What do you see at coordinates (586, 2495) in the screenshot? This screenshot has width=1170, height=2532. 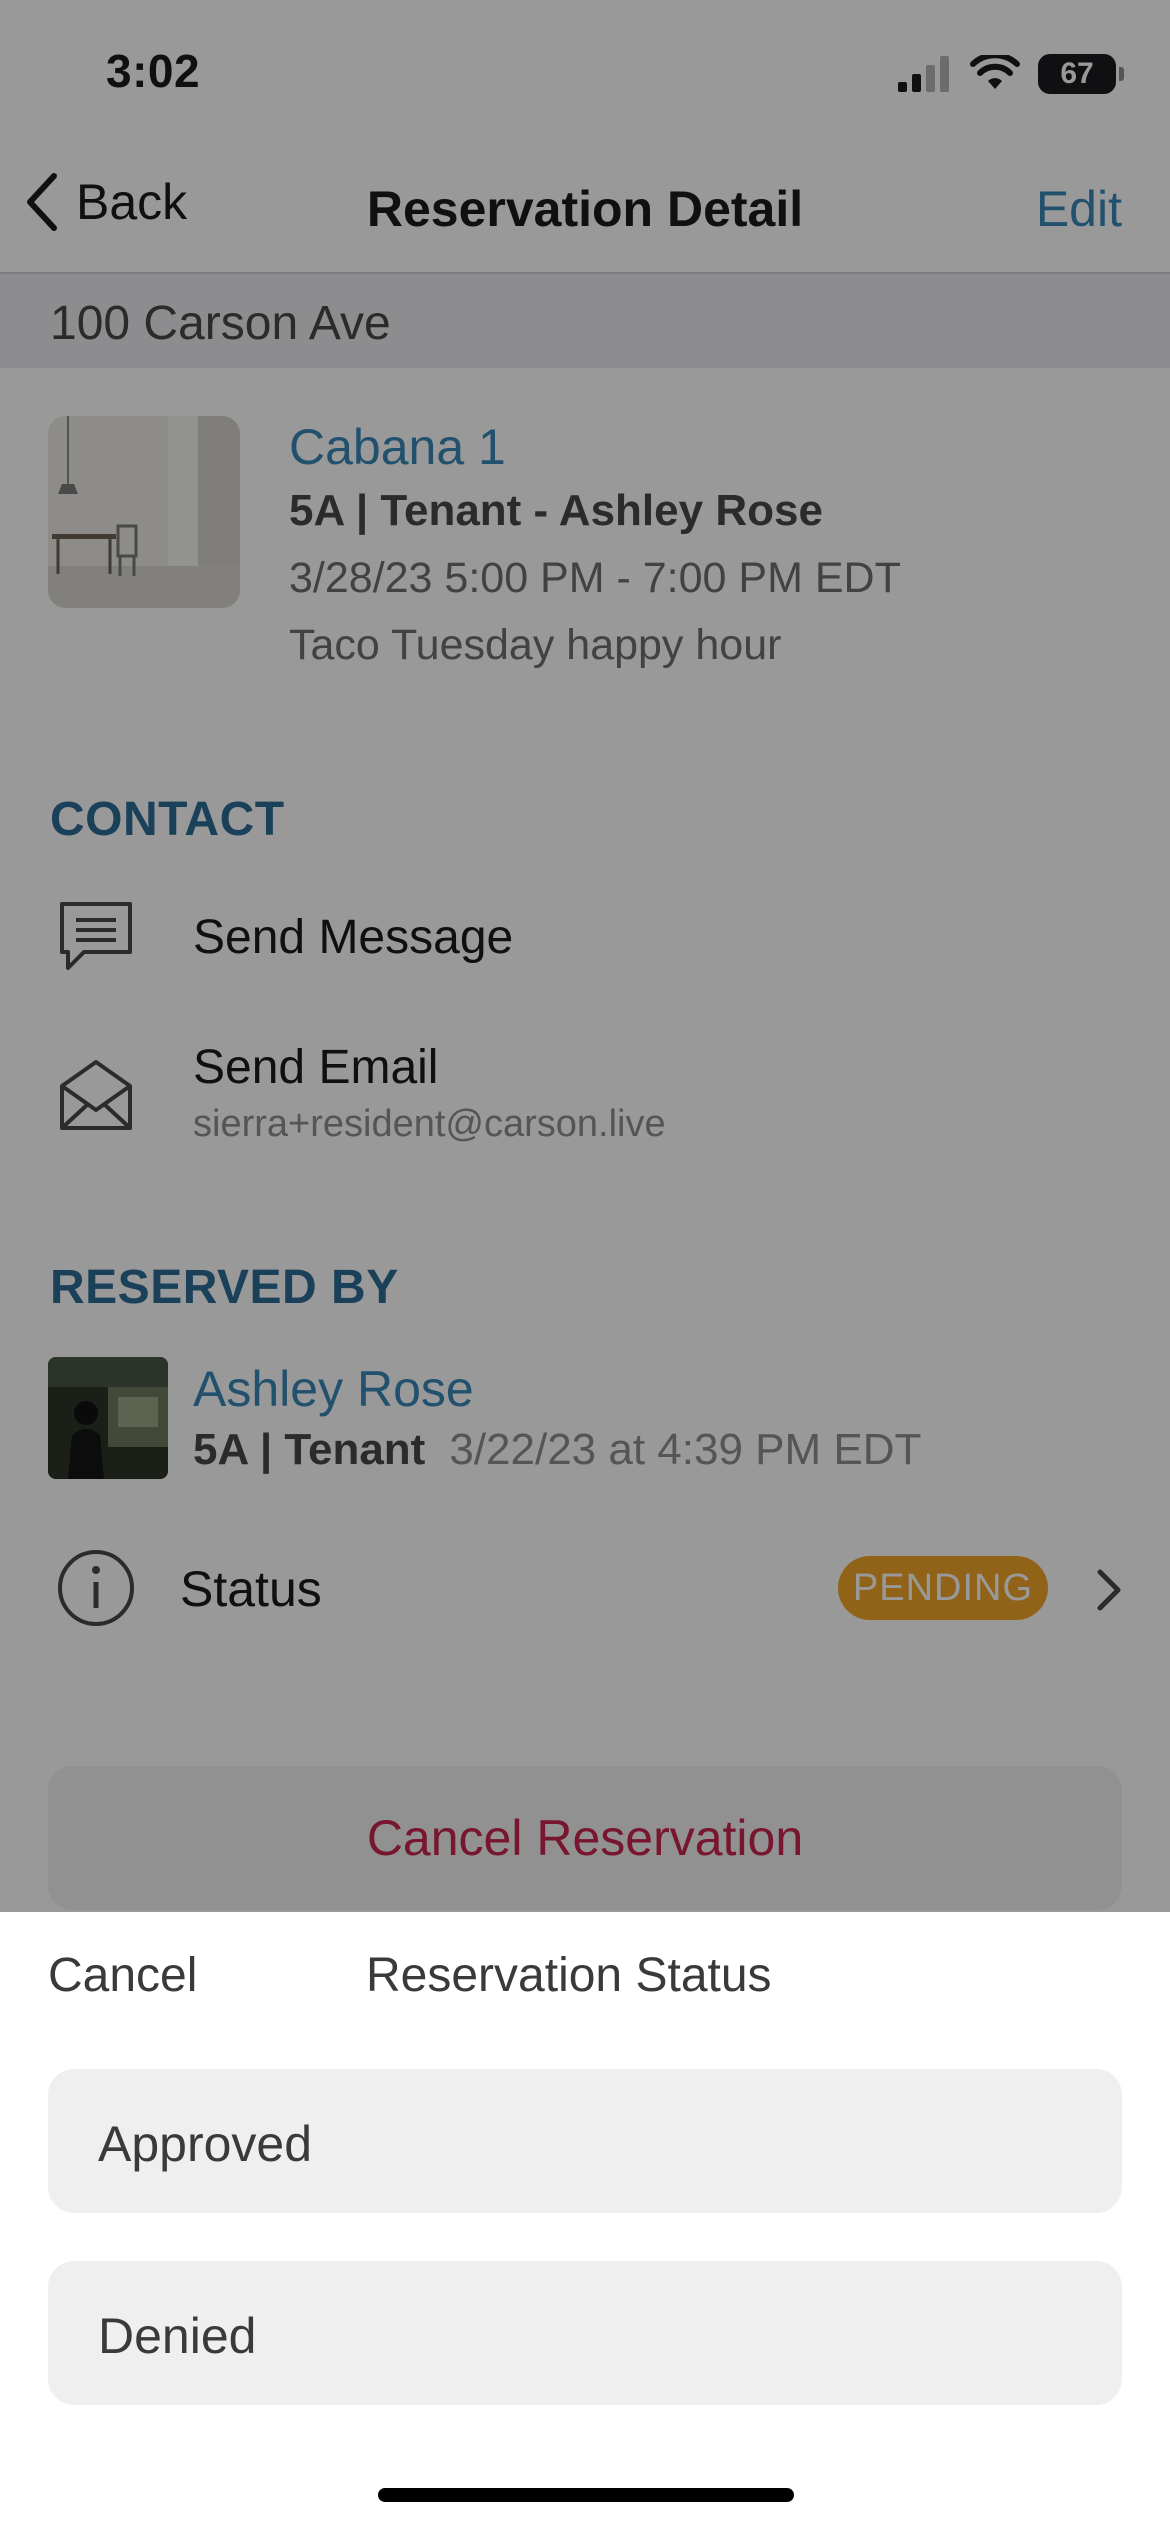 I see `home-indicator` at bounding box center [586, 2495].